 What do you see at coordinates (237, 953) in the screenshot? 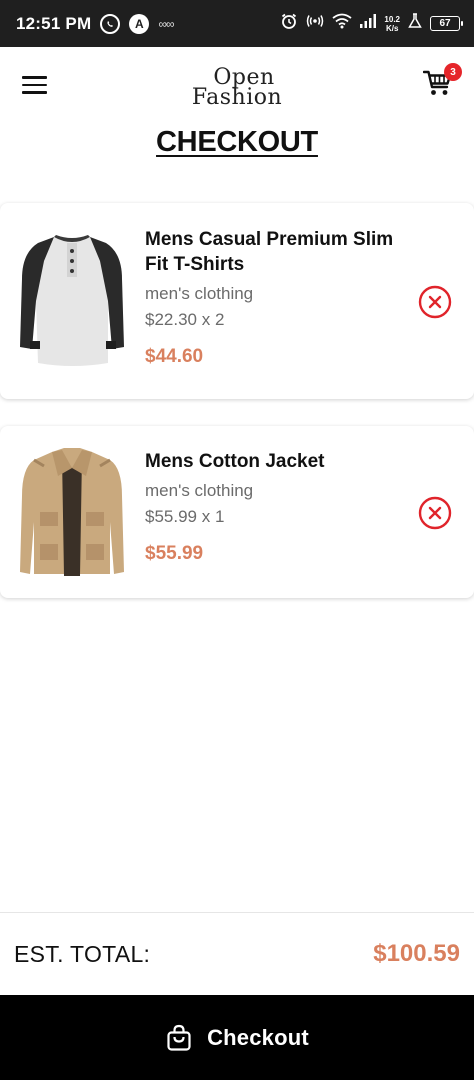
I see `order-total-bar: EST. TOTAL: $100.59` at bounding box center [237, 953].